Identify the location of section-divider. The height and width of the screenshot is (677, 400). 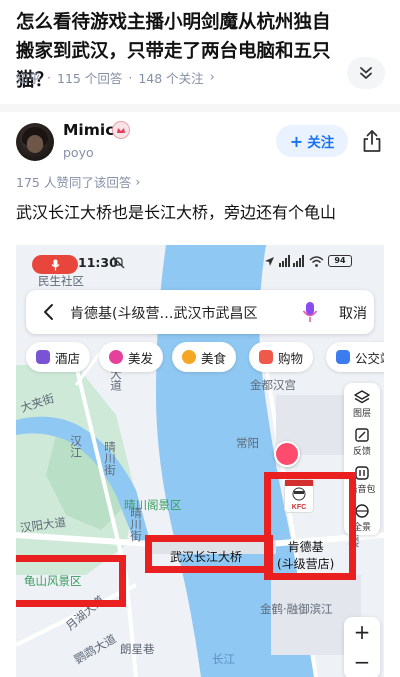
(200, 108).